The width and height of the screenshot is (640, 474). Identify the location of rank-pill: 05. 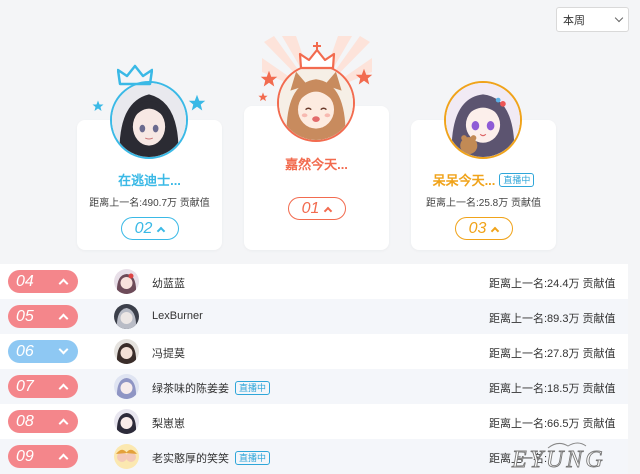
(43, 316).